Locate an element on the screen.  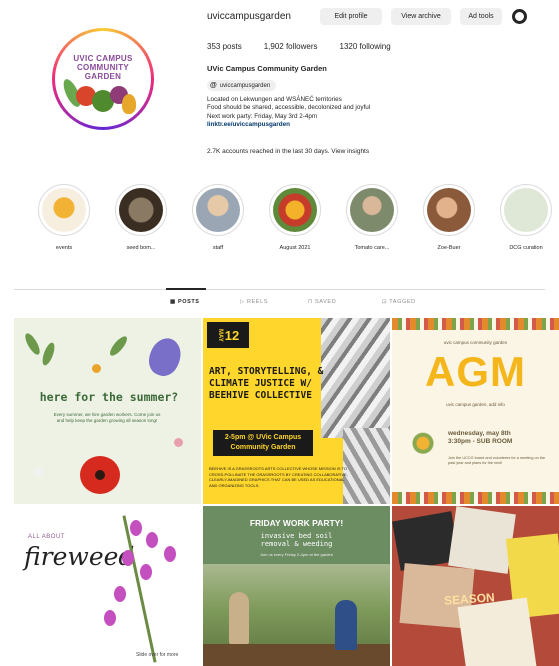
squash-graphic is located at coordinates (129, 104).